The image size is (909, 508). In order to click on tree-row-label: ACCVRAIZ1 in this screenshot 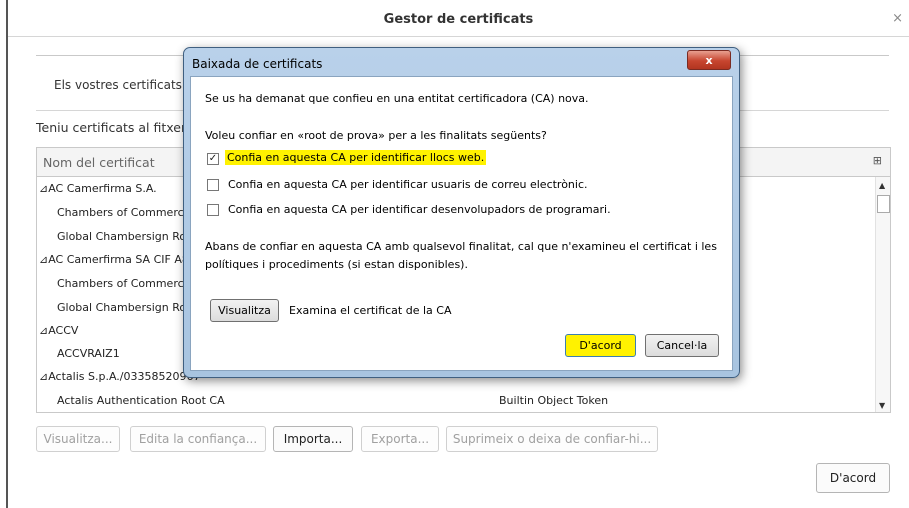, I will do `click(88, 353)`.